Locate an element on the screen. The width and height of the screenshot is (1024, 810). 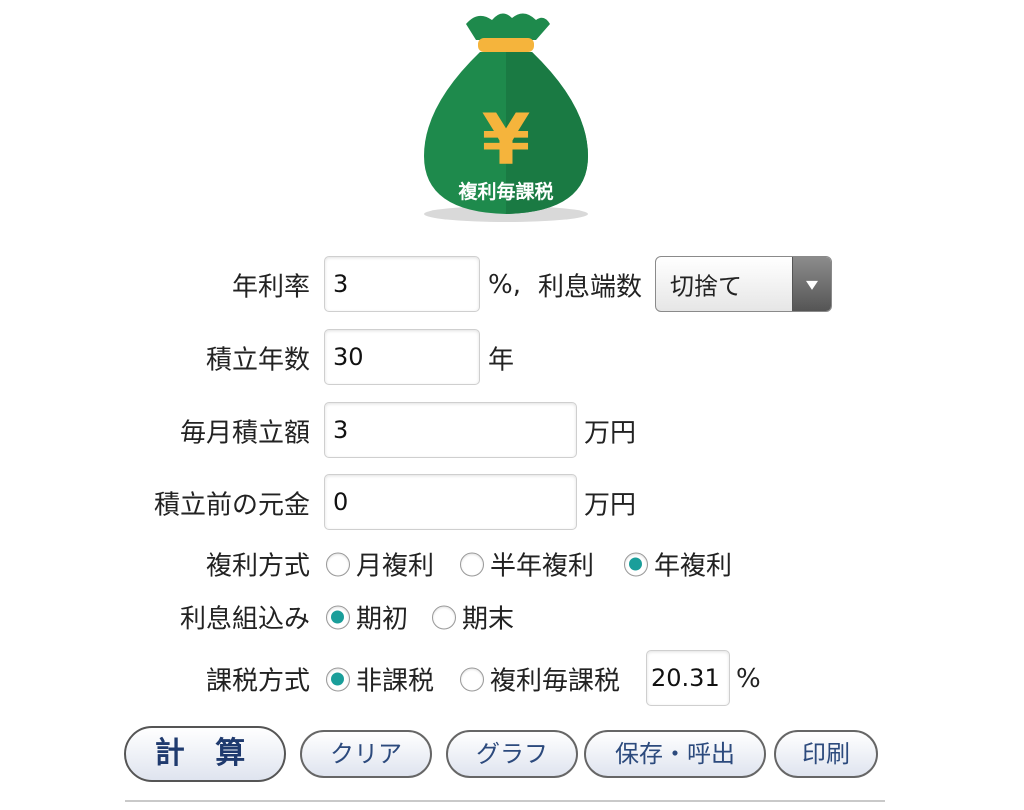
rate-unit: %, is located at coordinates (504, 285).